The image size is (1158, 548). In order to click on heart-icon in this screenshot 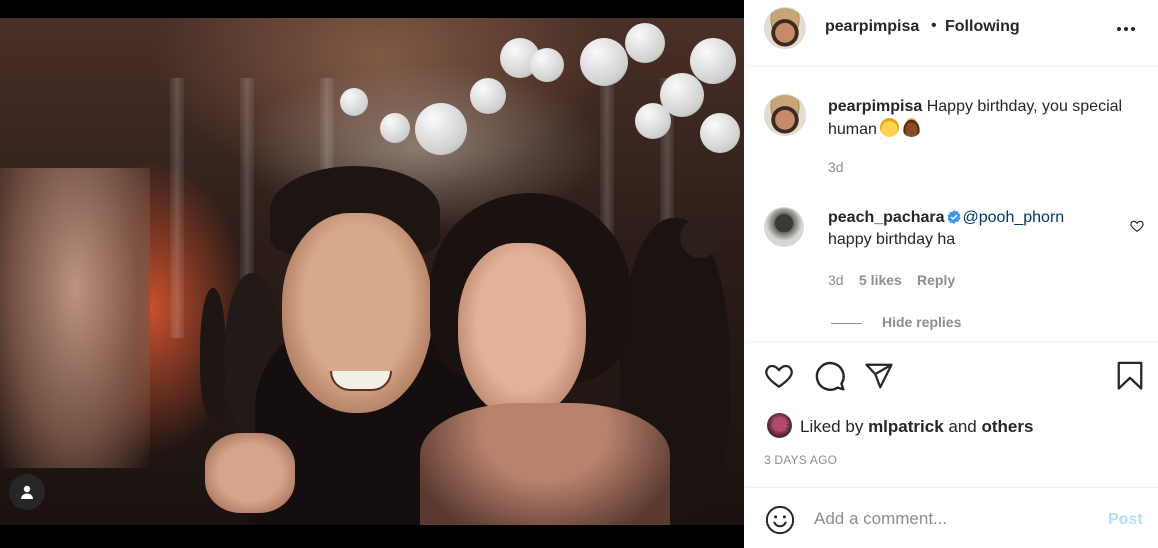, I will do `click(779, 376)`.